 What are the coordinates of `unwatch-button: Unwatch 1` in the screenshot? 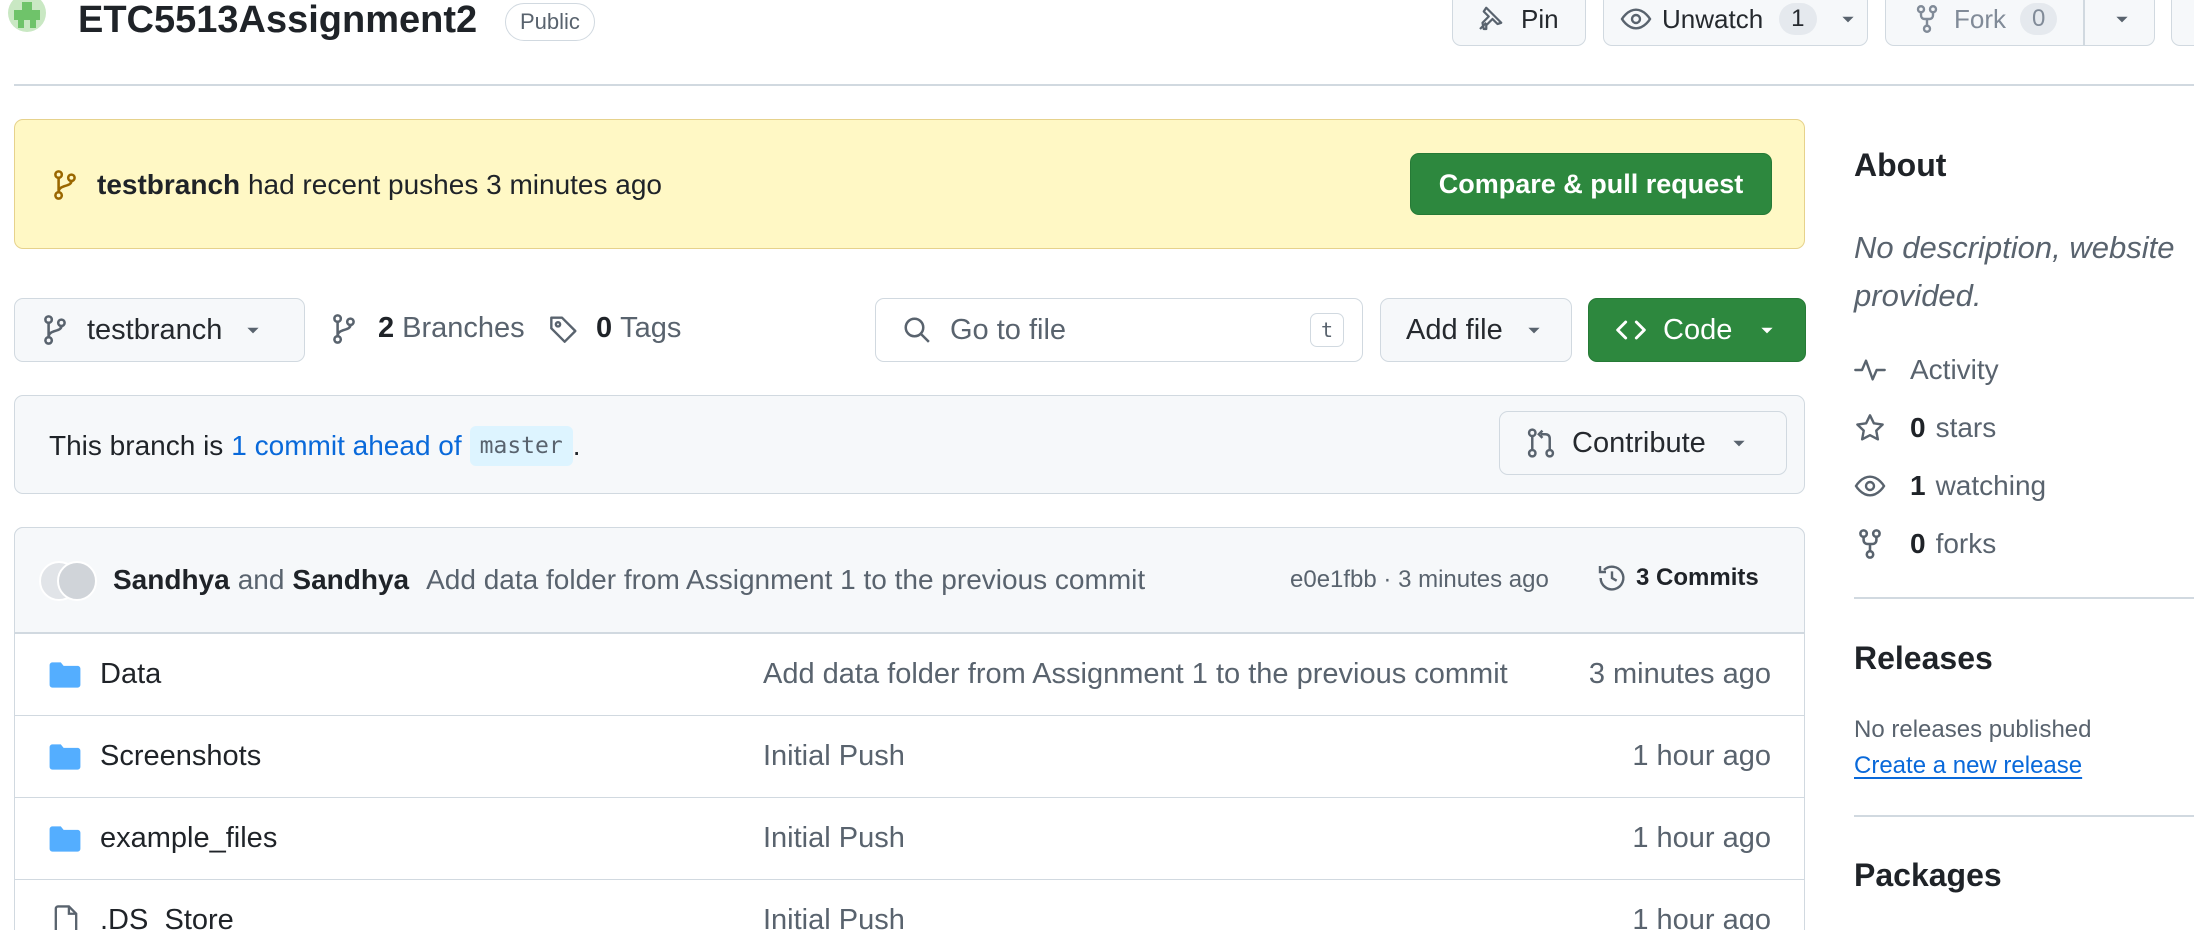 It's located at (1735, 23).